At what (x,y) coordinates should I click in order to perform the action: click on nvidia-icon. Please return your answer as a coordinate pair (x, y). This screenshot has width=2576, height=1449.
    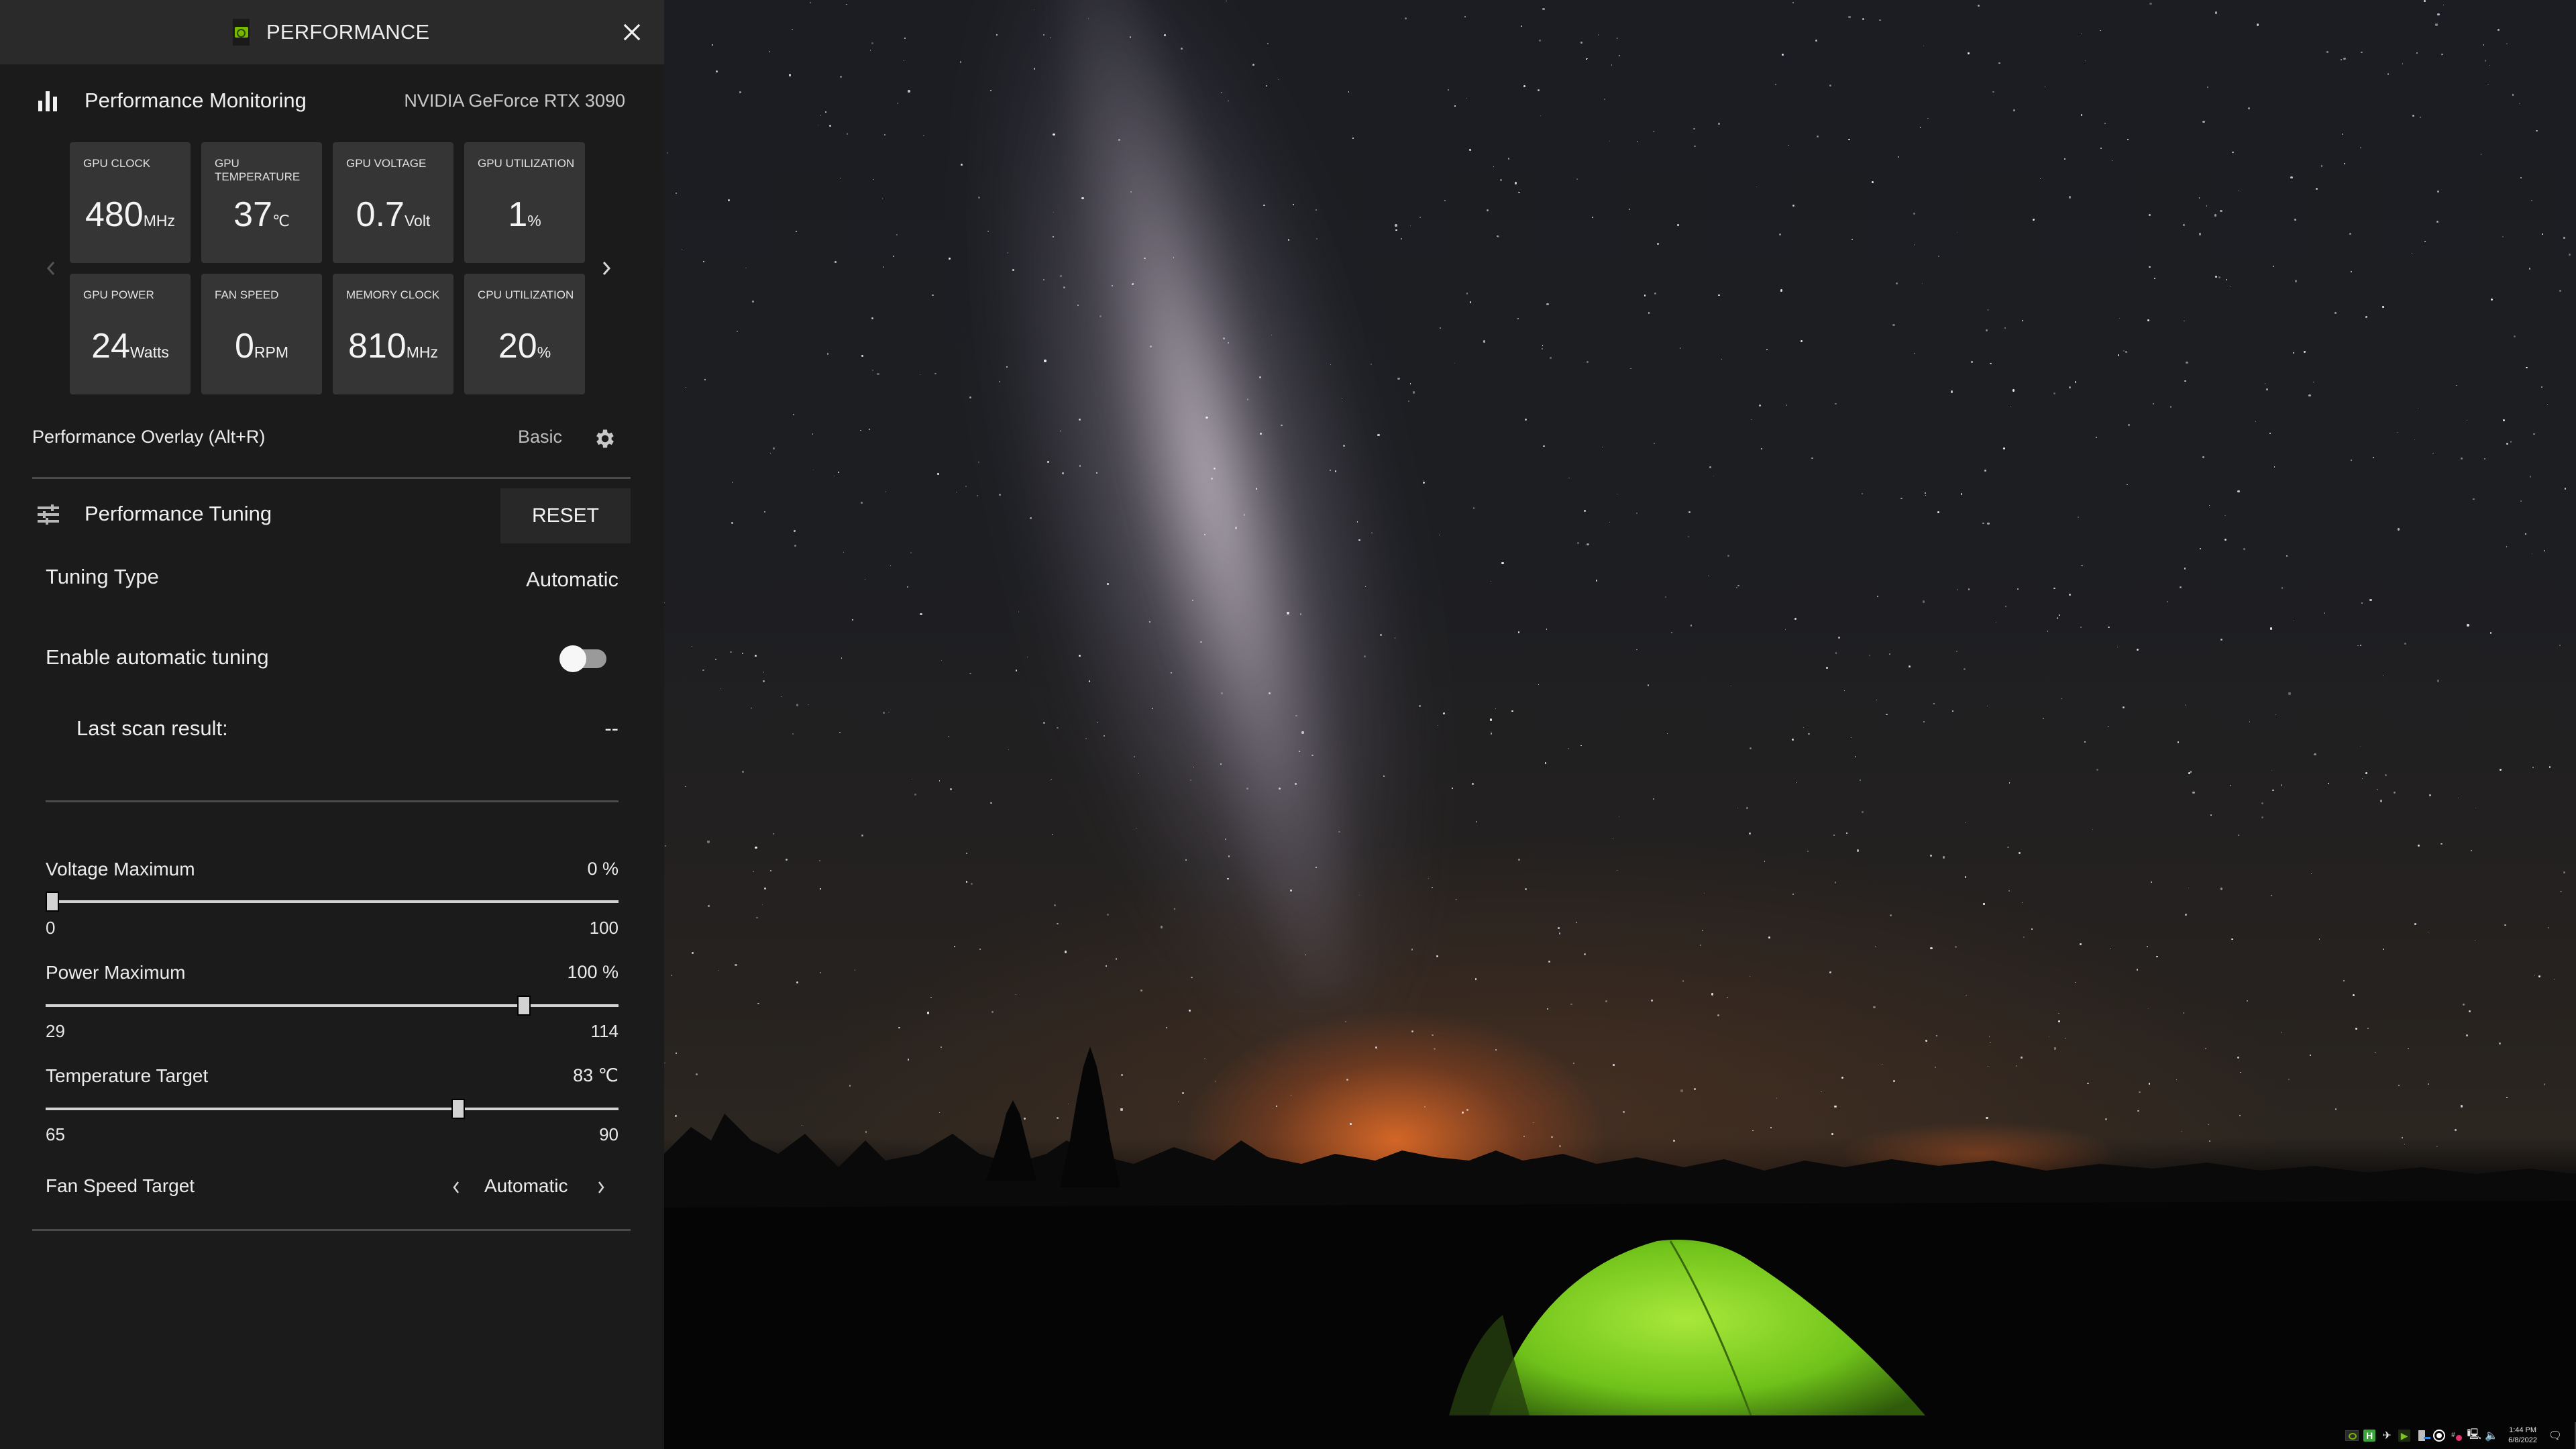
    Looking at the image, I should click on (2352, 1435).